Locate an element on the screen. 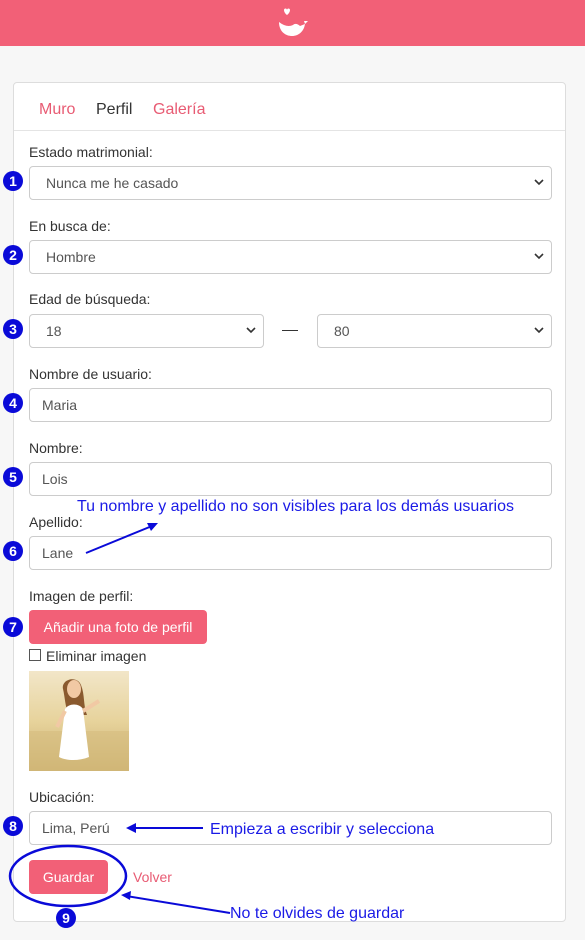 The height and width of the screenshot is (940, 585). step-badge: 5 is located at coordinates (13, 477).